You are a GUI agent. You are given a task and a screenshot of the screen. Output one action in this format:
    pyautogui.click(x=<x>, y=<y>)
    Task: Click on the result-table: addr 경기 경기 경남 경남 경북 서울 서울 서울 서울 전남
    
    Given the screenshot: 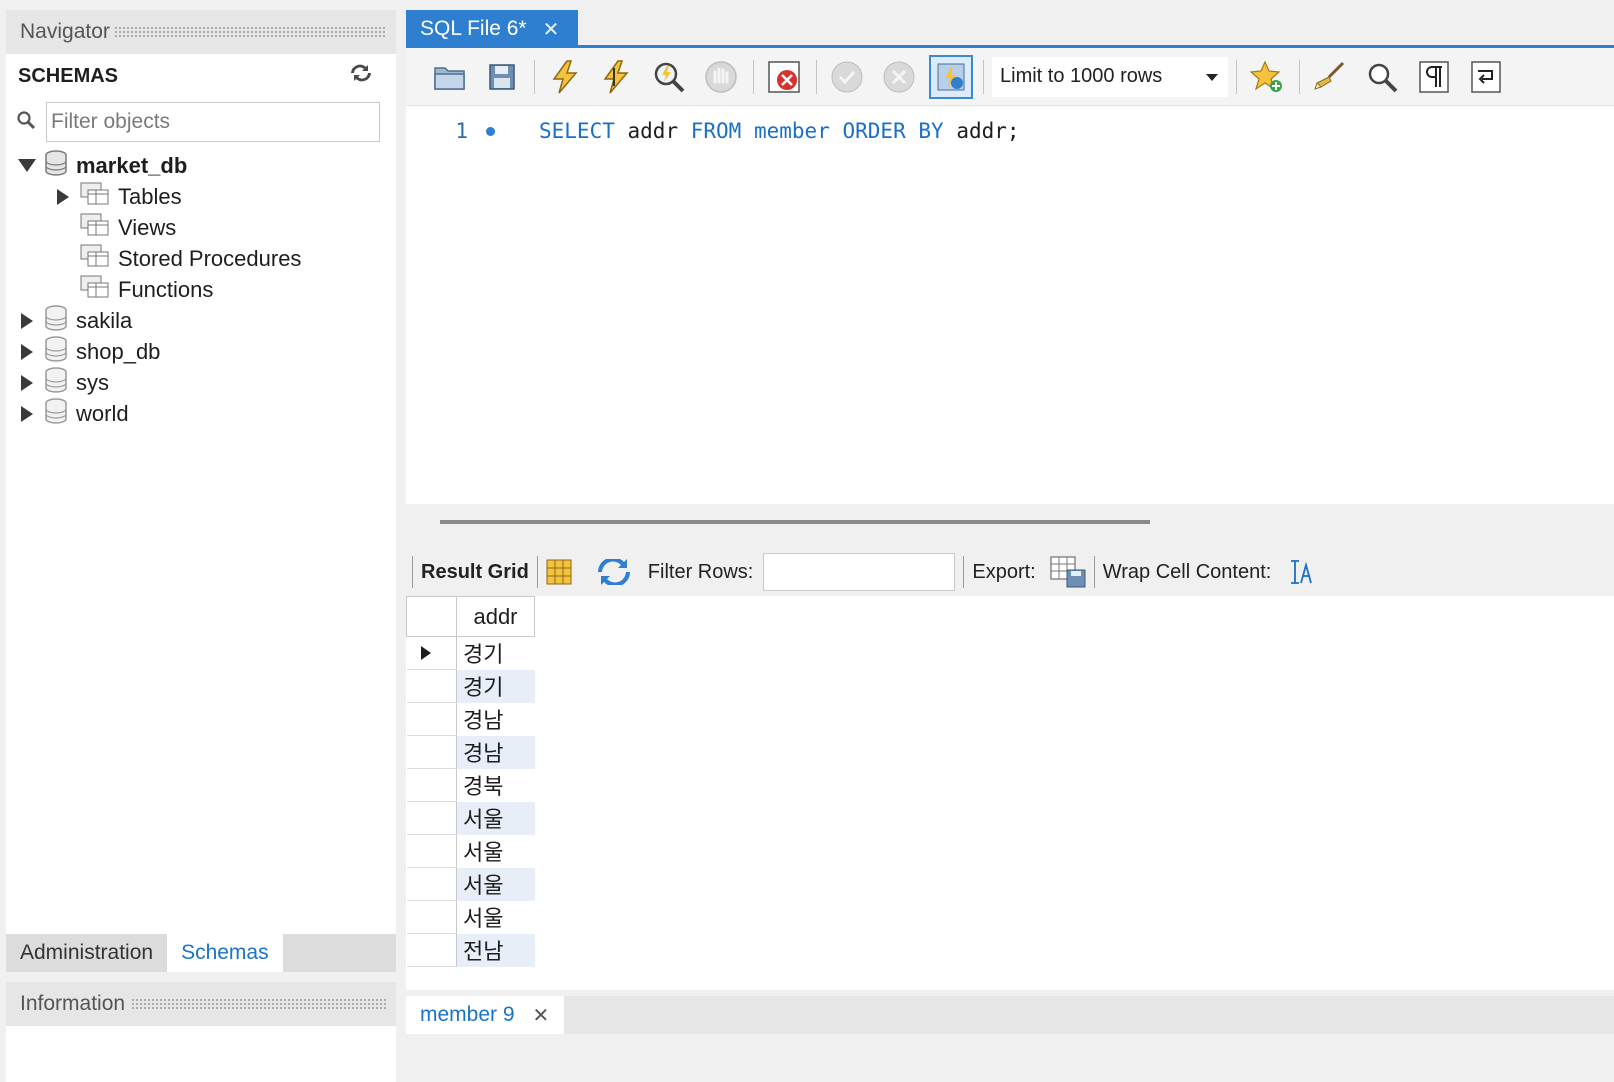 What is the action you would take?
    pyautogui.click(x=470, y=781)
    